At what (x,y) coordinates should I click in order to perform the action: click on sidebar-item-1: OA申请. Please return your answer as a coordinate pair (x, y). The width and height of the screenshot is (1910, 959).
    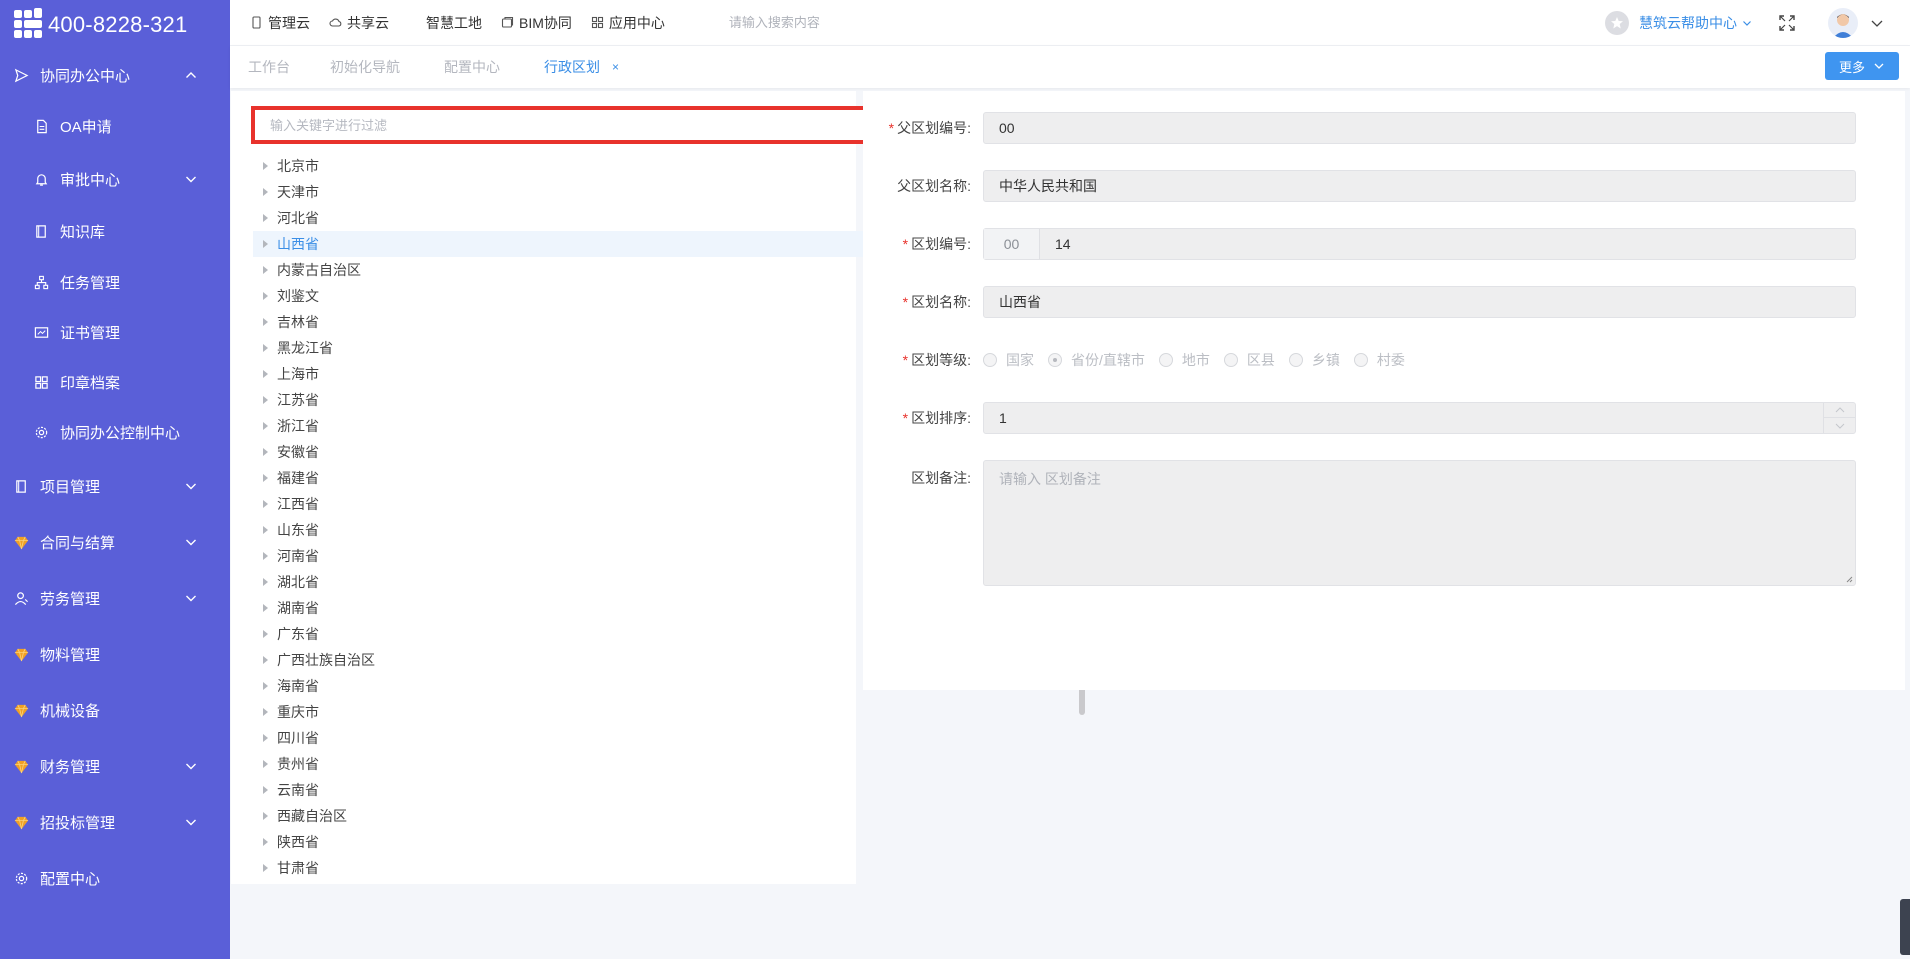
    Looking at the image, I should click on (115, 126).